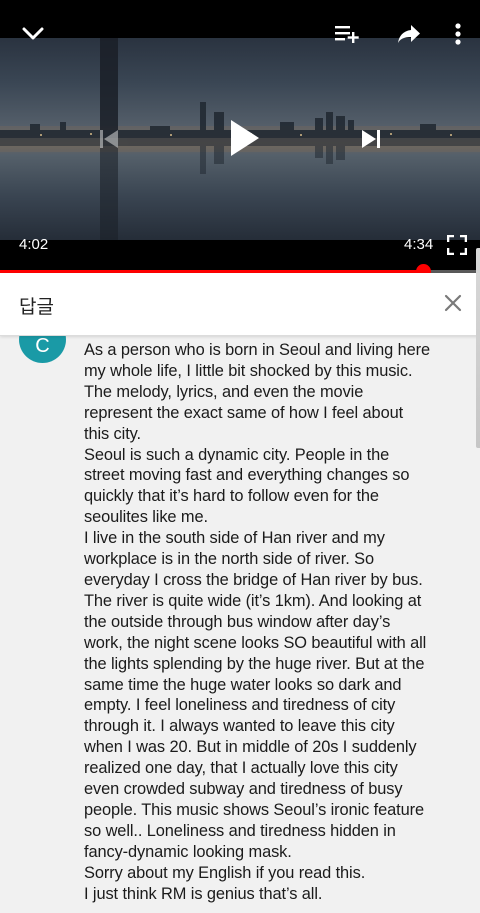 The height and width of the screenshot is (913, 480). Describe the element at coordinates (42, 346) in the screenshot. I see `avatar-letter: C` at that location.